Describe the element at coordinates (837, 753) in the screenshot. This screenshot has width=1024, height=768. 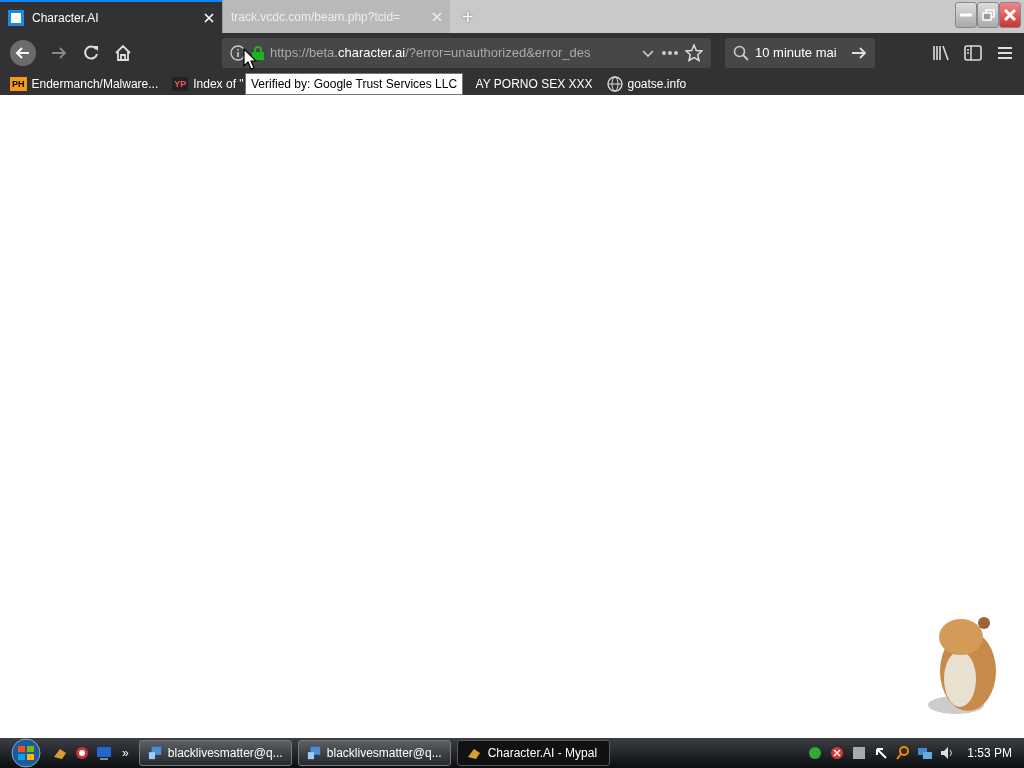
I see `blocked-icon` at that location.